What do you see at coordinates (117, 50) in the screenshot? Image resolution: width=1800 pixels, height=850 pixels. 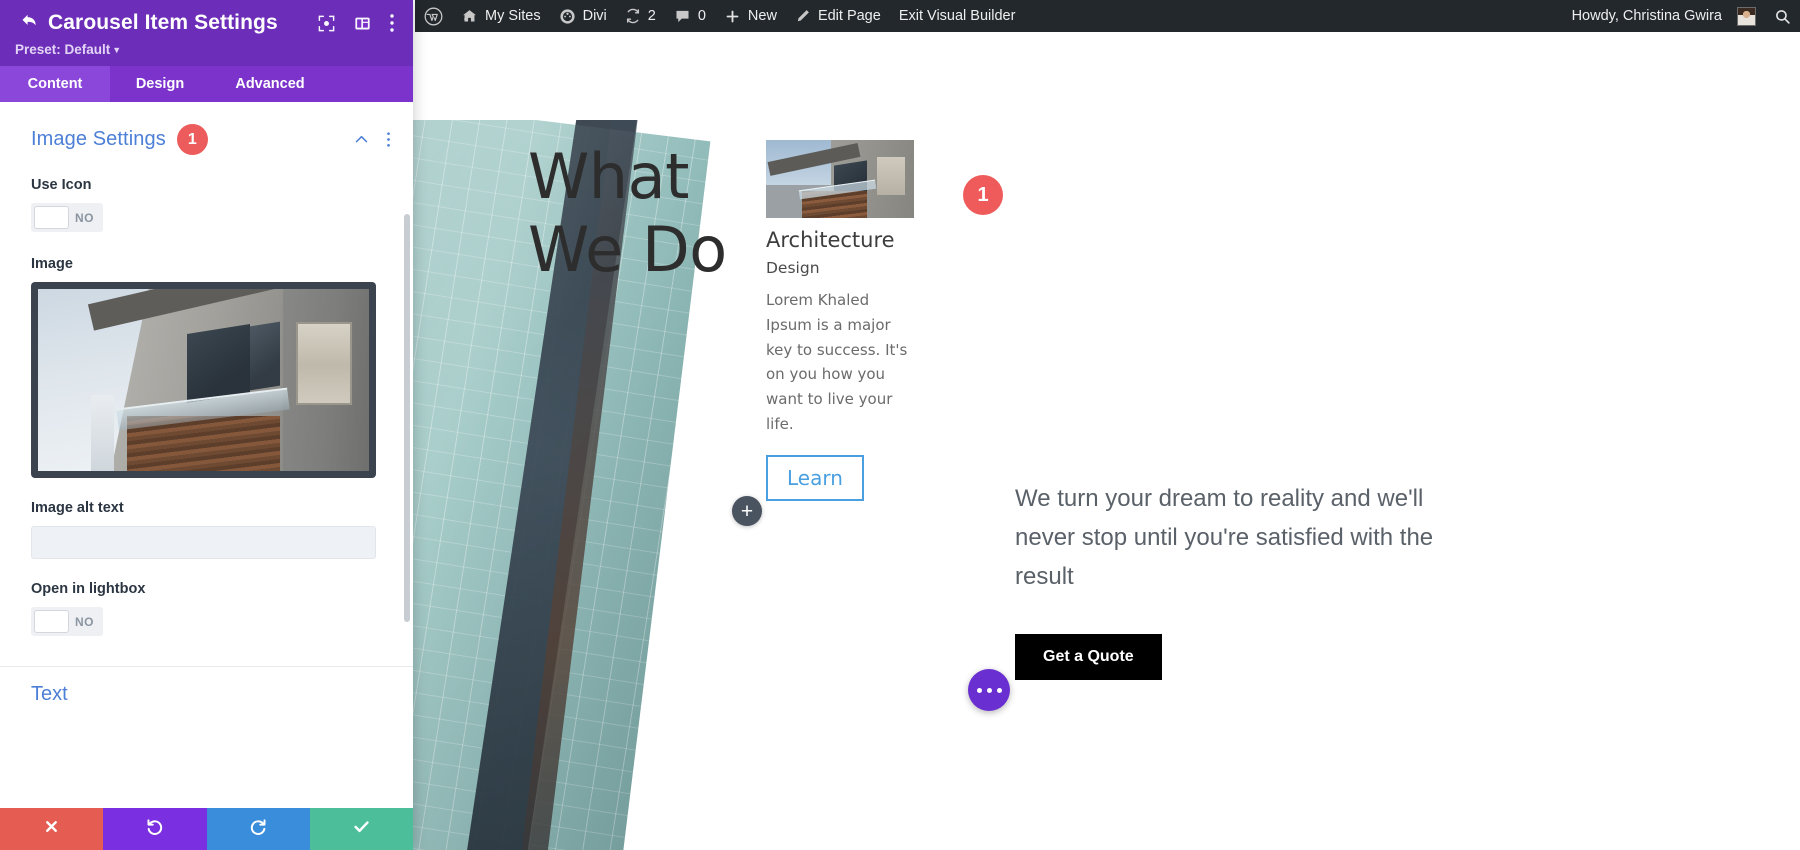 I see `chevron-down-icon: ▼` at bounding box center [117, 50].